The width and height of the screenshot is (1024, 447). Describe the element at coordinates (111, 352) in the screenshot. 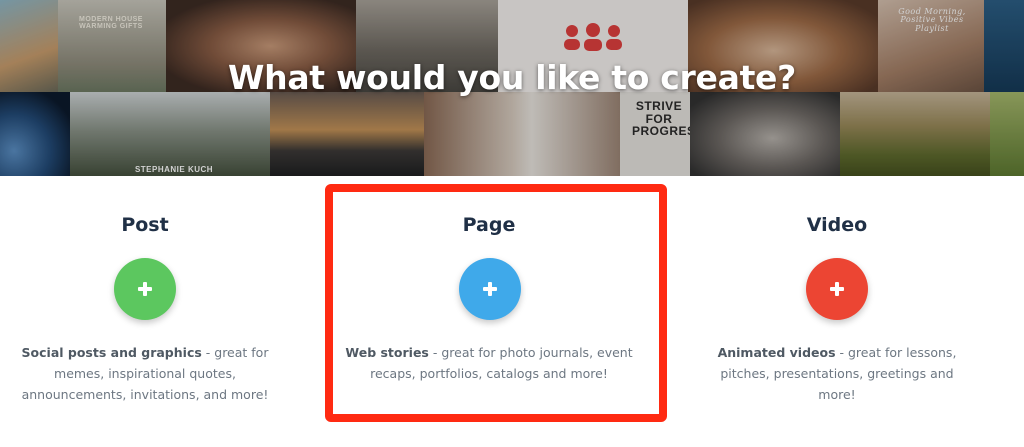

I see `option-post-desc-bold: Social posts and graphics` at that location.